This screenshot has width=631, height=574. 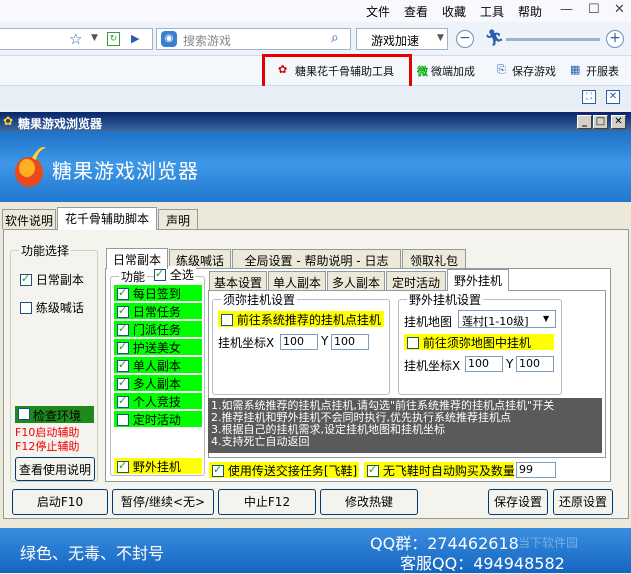 What do you see at coordinates (584, 122) in the screenshot?
I see `app-minimize-icon: _` at bounding box center [584, 122].